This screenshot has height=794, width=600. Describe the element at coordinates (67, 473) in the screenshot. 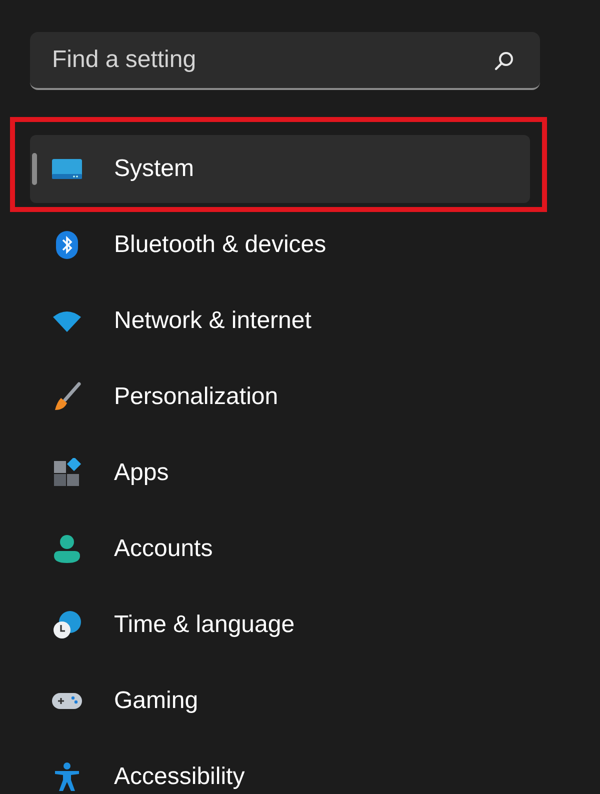

I see `apps-grid-icon` at that location.